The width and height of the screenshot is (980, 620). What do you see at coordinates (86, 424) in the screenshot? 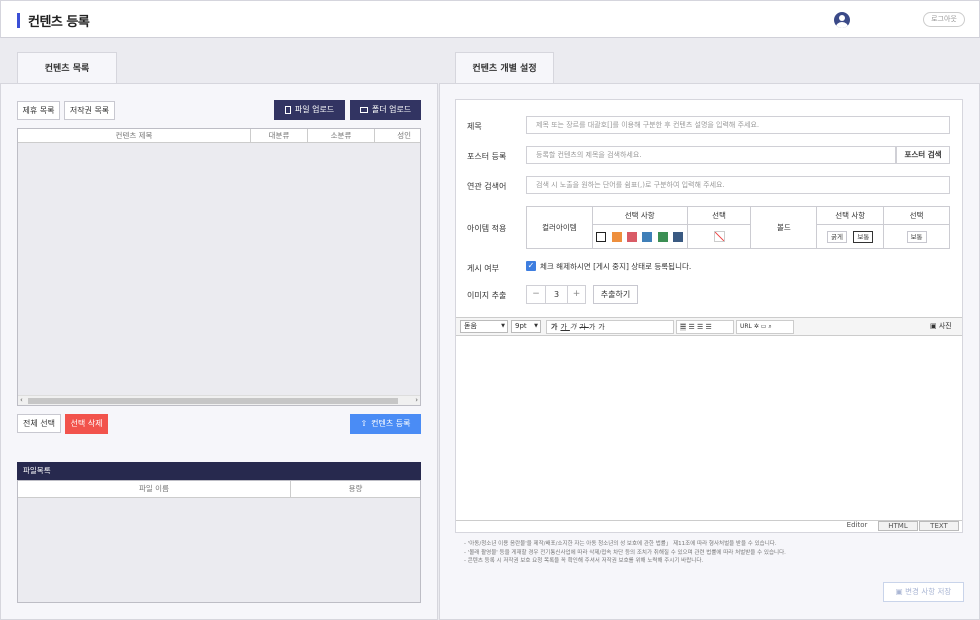
I see `delete-selected-button: 선택 삭제` at bounding box center [86, 424].